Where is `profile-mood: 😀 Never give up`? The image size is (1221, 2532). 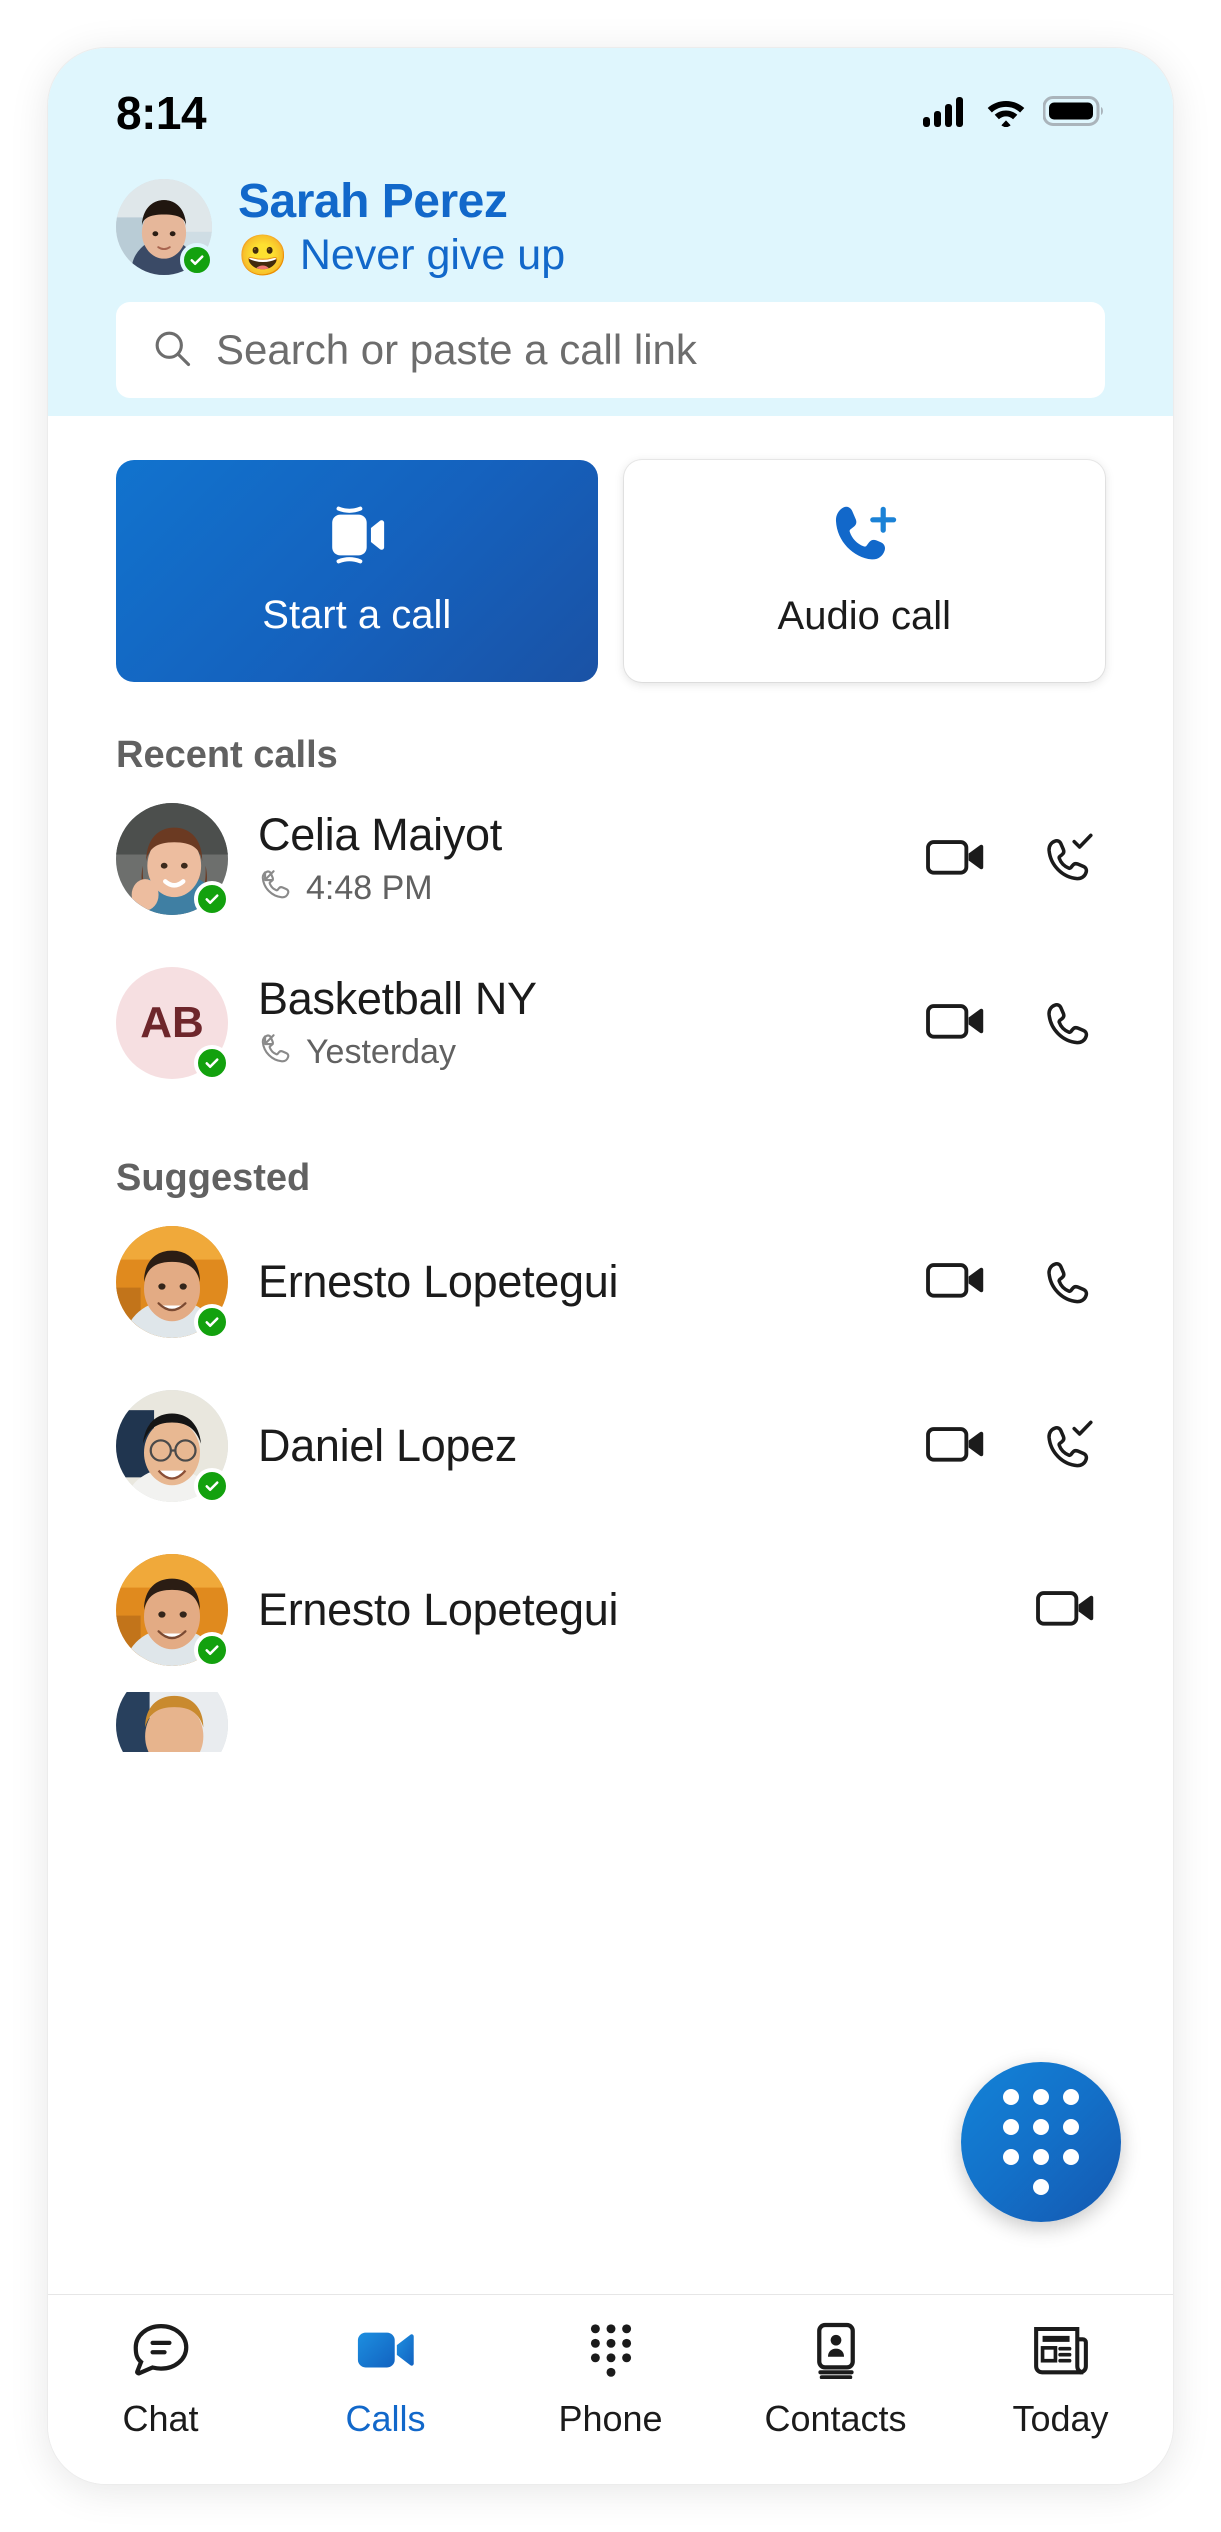 profile-mood: 😀 Never give up is located at coordinates (401, 255).